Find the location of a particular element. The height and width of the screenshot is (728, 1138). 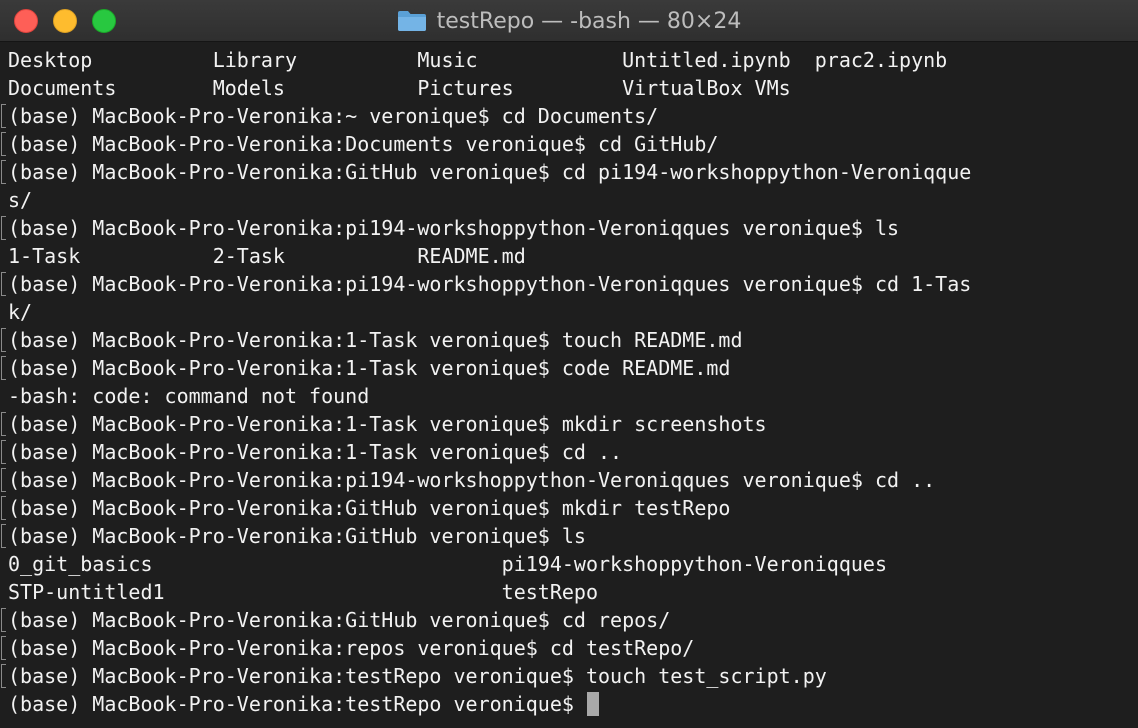

terminal-line: -bash: code: command not found is located at coordinates (569, 396).